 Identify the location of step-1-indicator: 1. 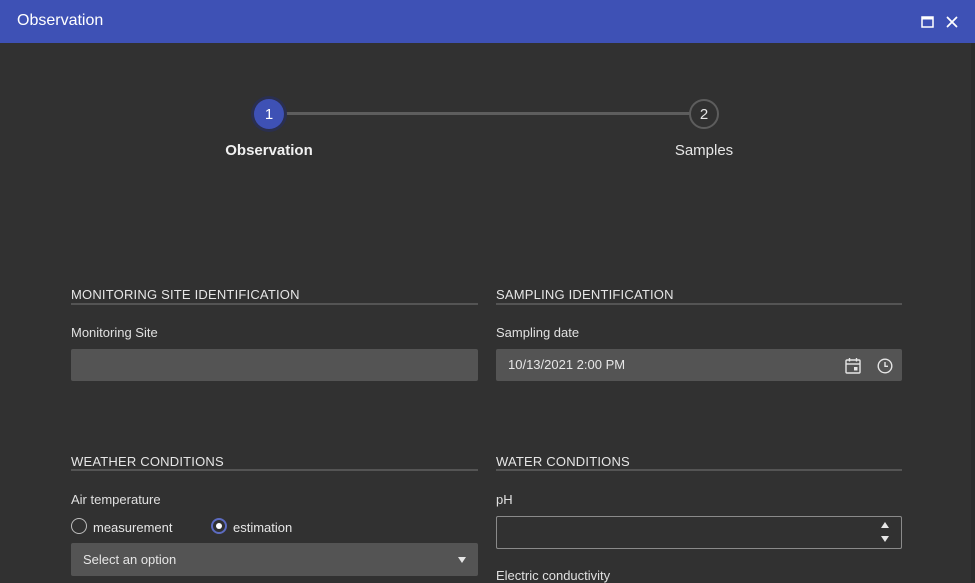
(269, 114).